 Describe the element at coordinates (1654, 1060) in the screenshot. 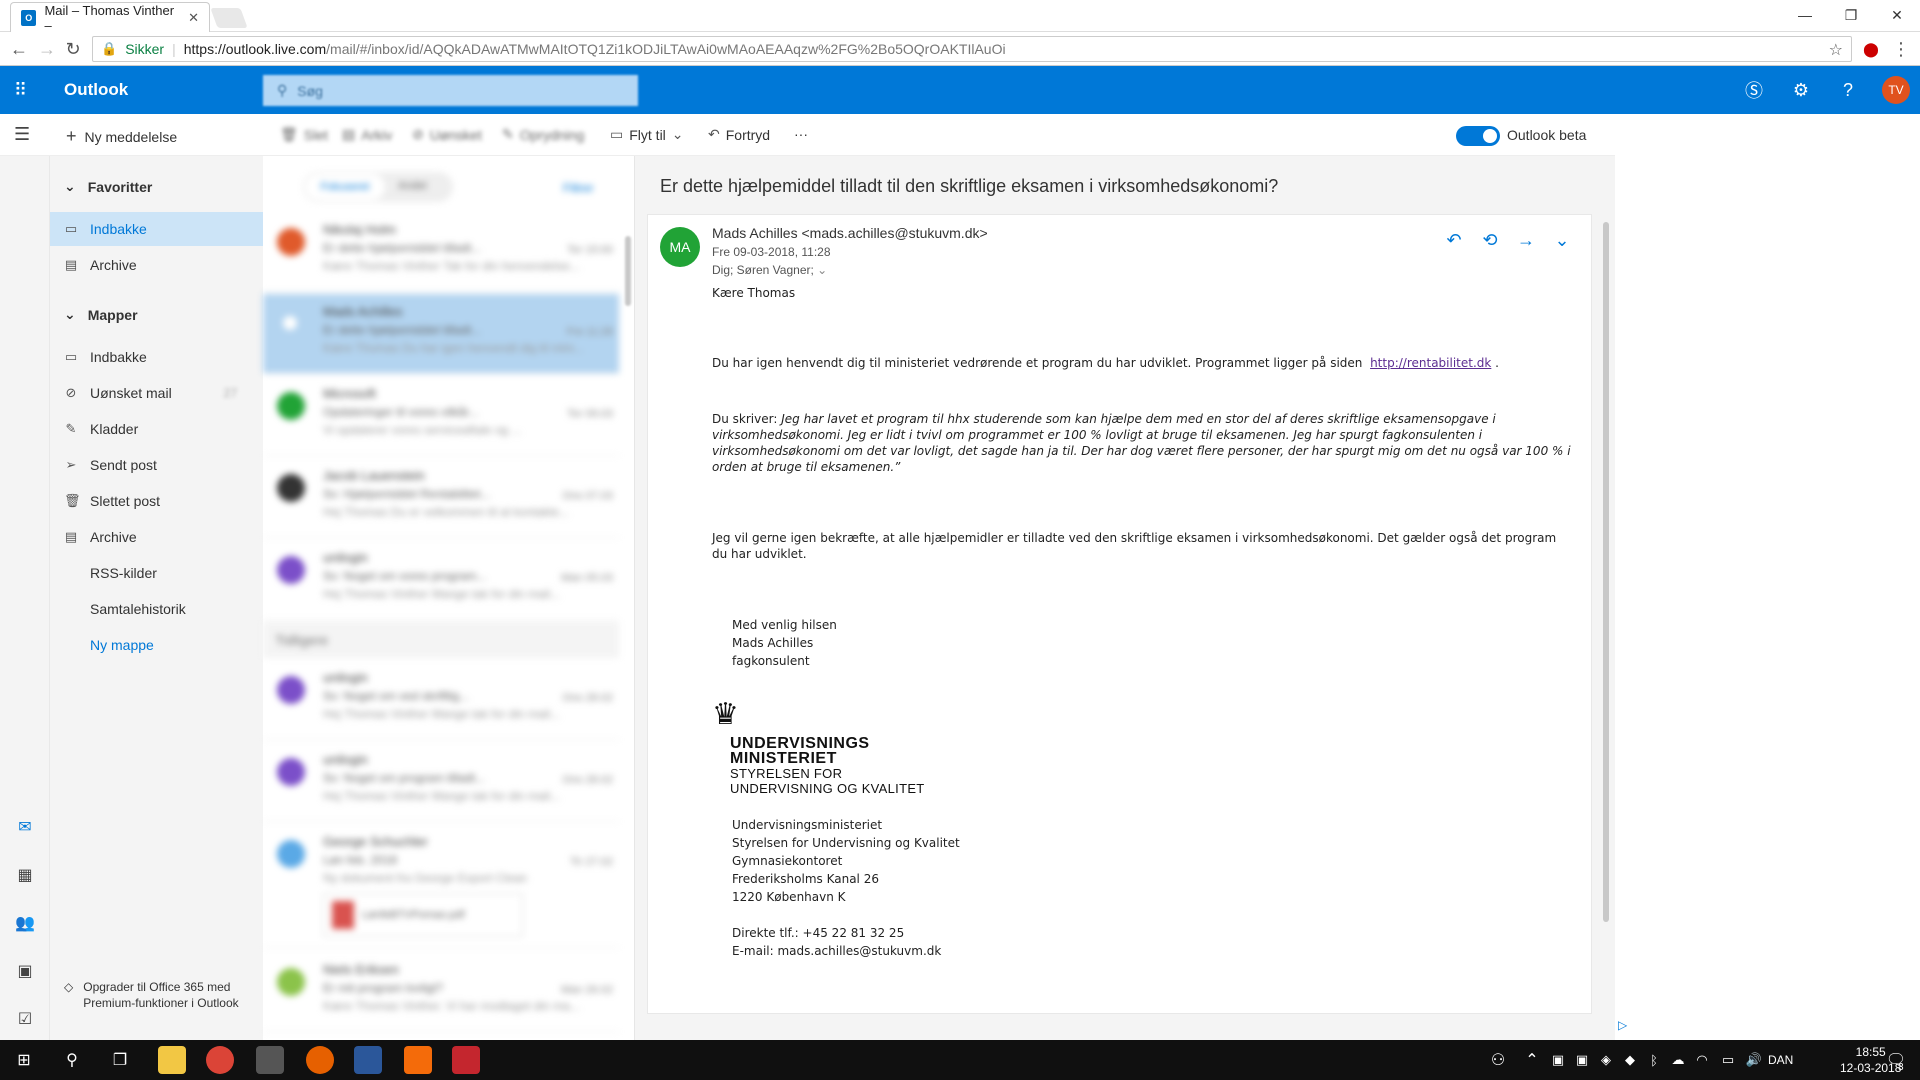

I see `bluetooth-icon: ᛒ` at that location.